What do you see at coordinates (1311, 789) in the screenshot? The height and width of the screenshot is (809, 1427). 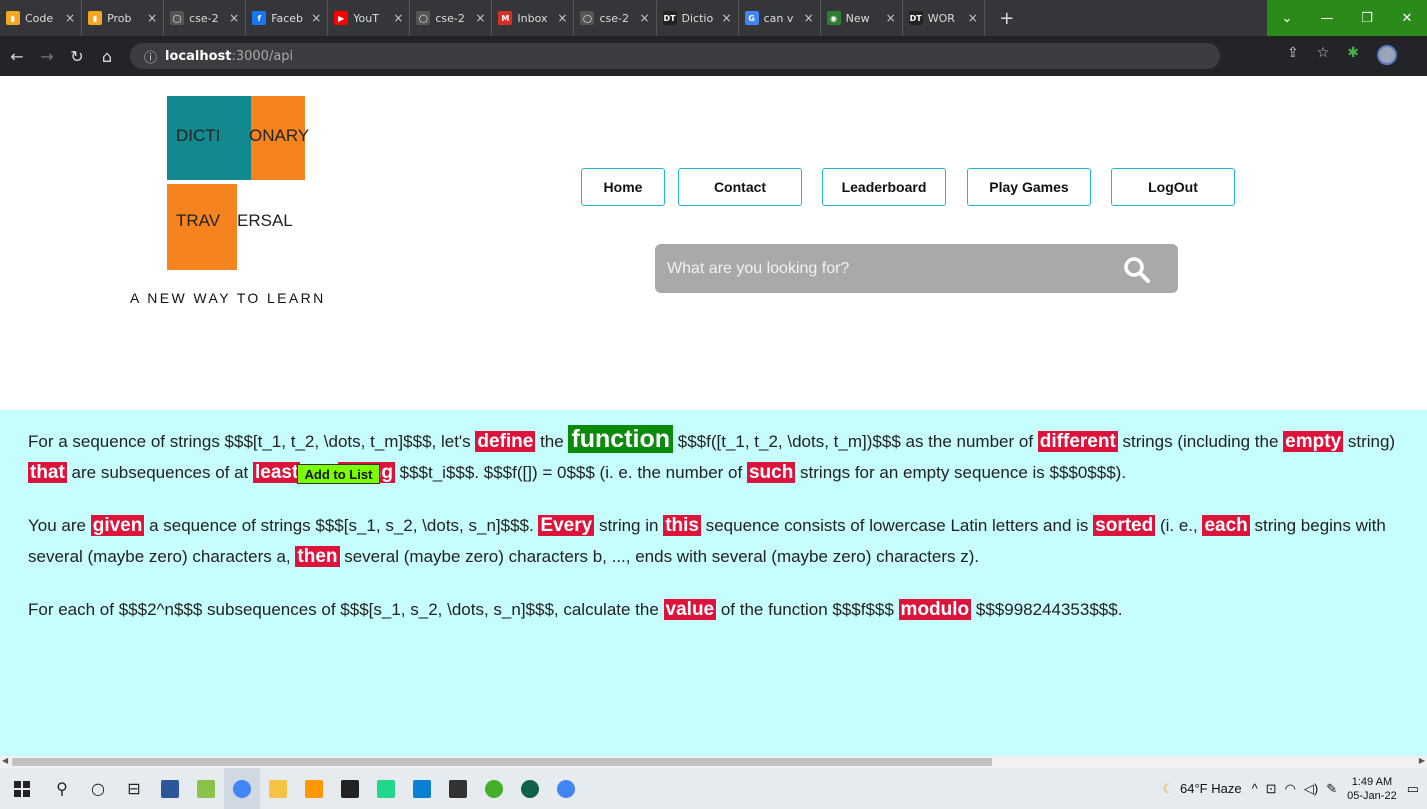 I see `volume-icon: ◁)` at bounding box center [1311, 789].